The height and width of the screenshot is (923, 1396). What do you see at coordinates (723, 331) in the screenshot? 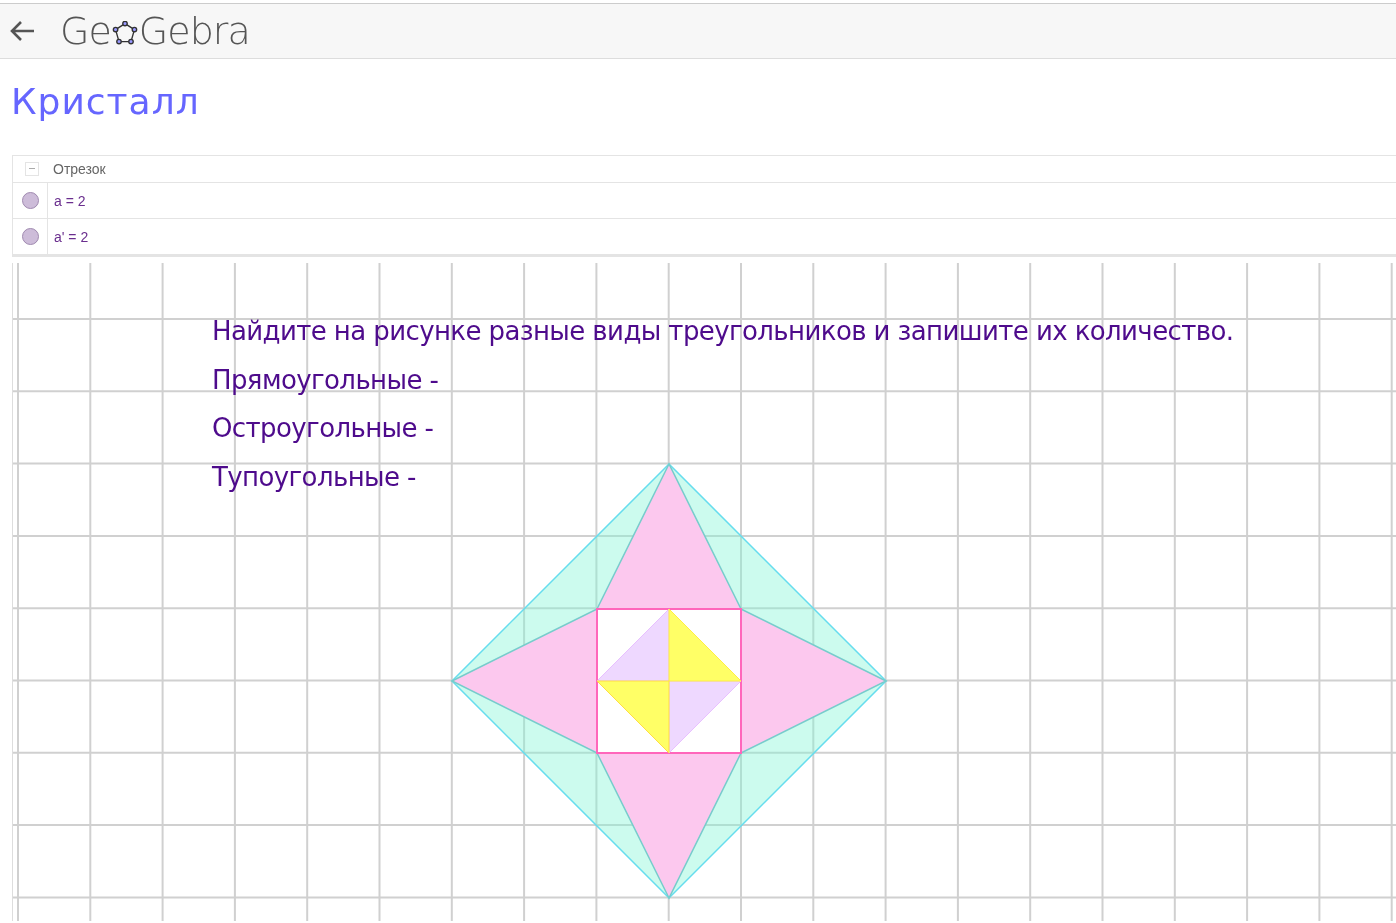
I see `task-text: Найдите на рисунке разные виды треугольников и запишите их количество.` at bounding box center [723, 331].